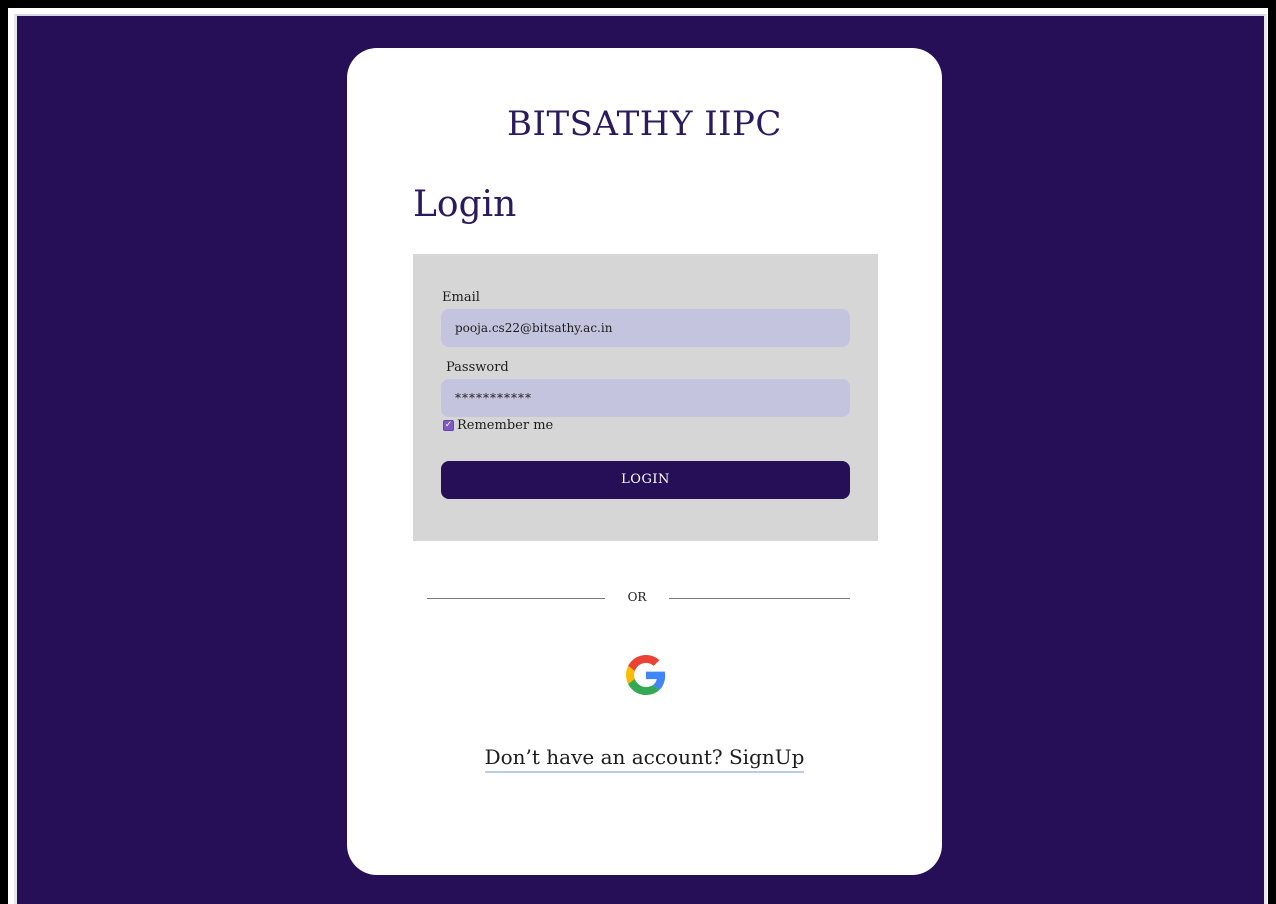  I want to click on divider-line-left, so click(516, 598).